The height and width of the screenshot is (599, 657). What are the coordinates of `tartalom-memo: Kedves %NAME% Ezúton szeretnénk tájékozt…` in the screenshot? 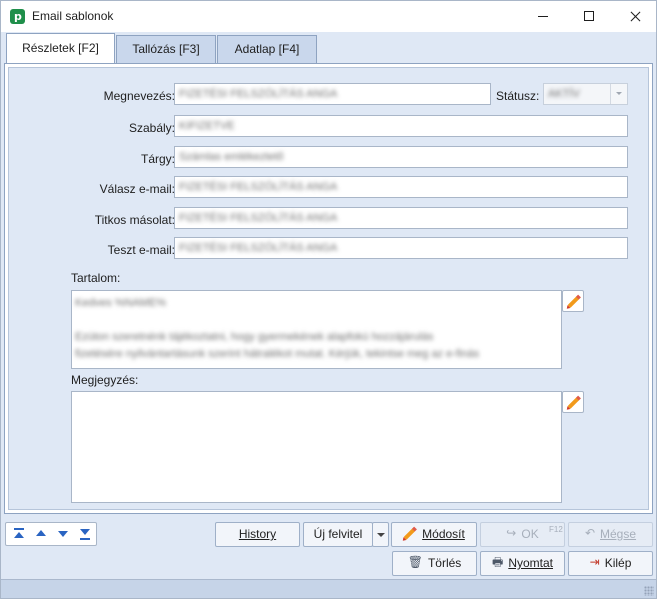 It's located at (316, 329).